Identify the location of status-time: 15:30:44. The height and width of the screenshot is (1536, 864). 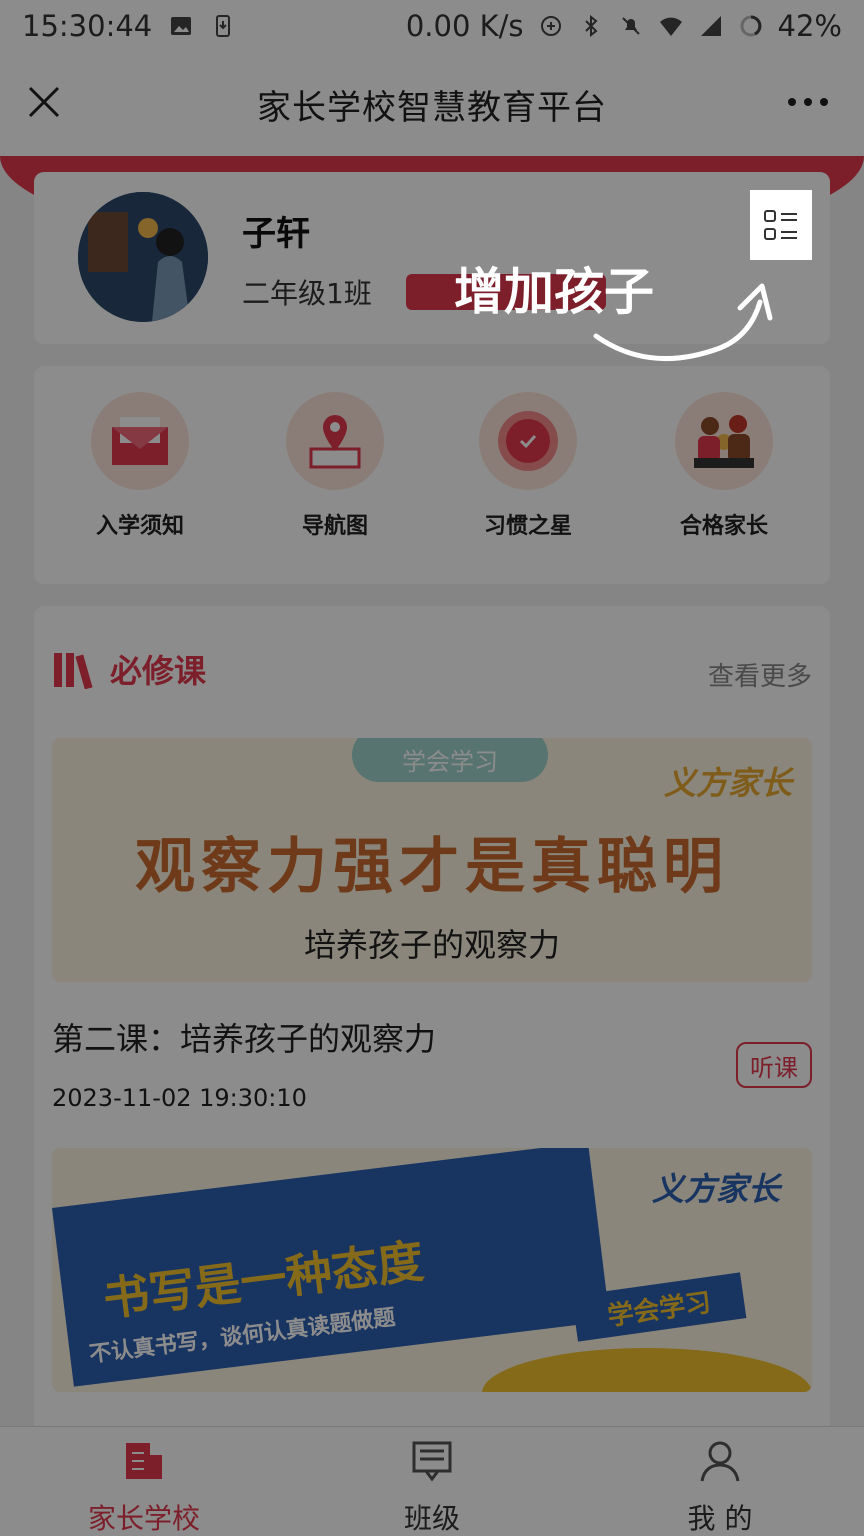
(87, 26).